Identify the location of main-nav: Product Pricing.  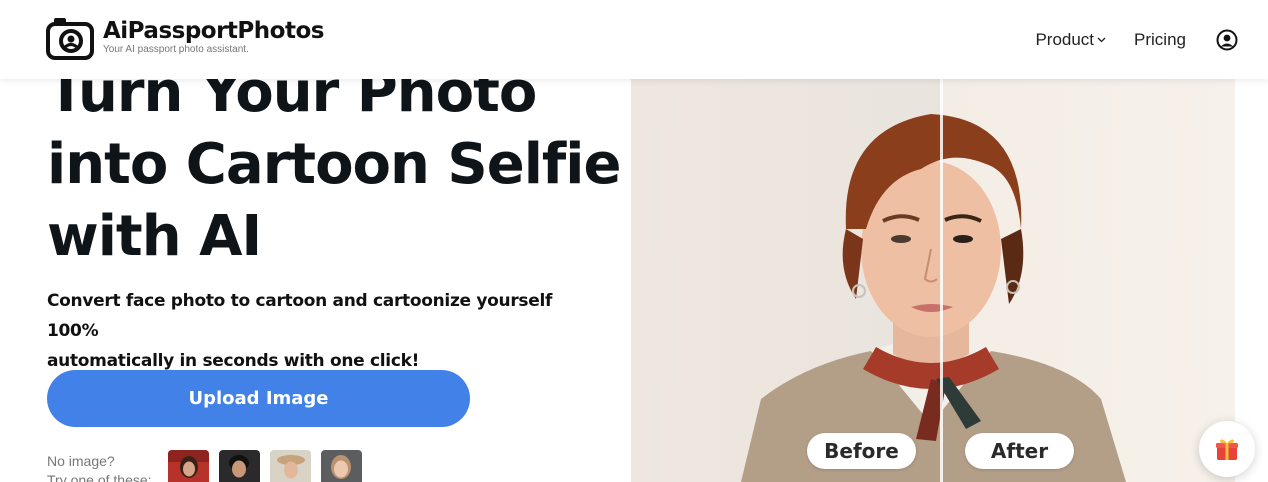
(1136, 40).